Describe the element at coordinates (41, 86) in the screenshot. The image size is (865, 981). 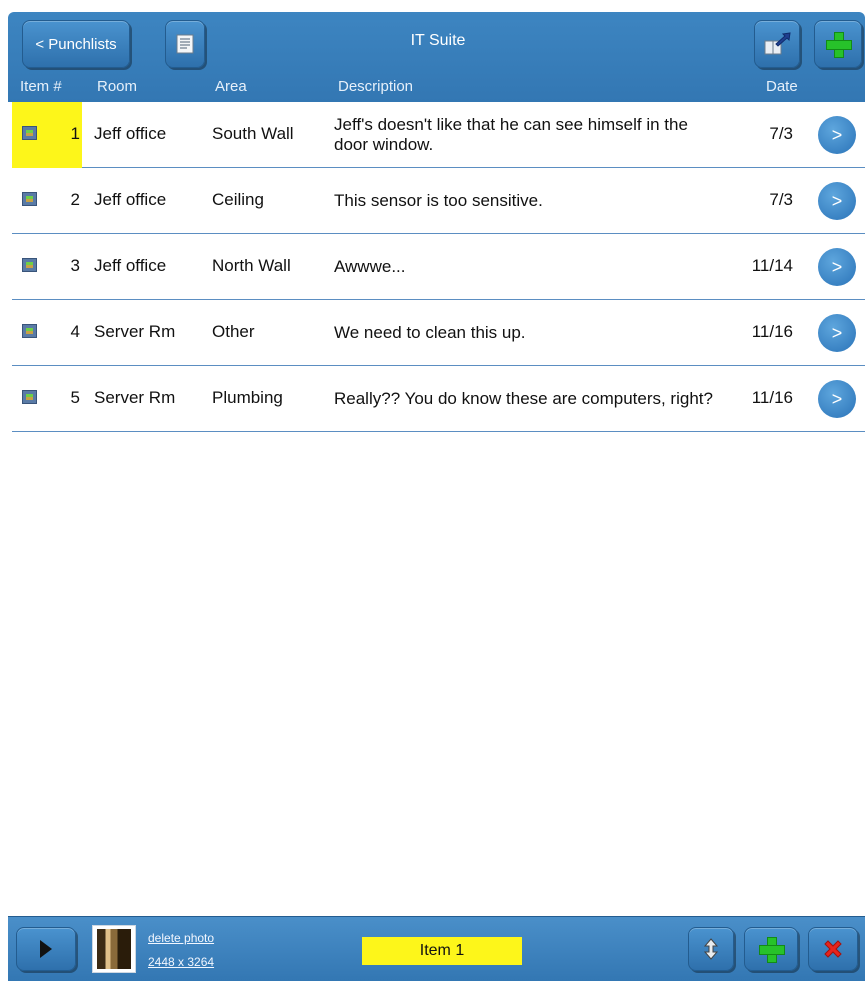
I see `column-header-item: Item #` at that location.